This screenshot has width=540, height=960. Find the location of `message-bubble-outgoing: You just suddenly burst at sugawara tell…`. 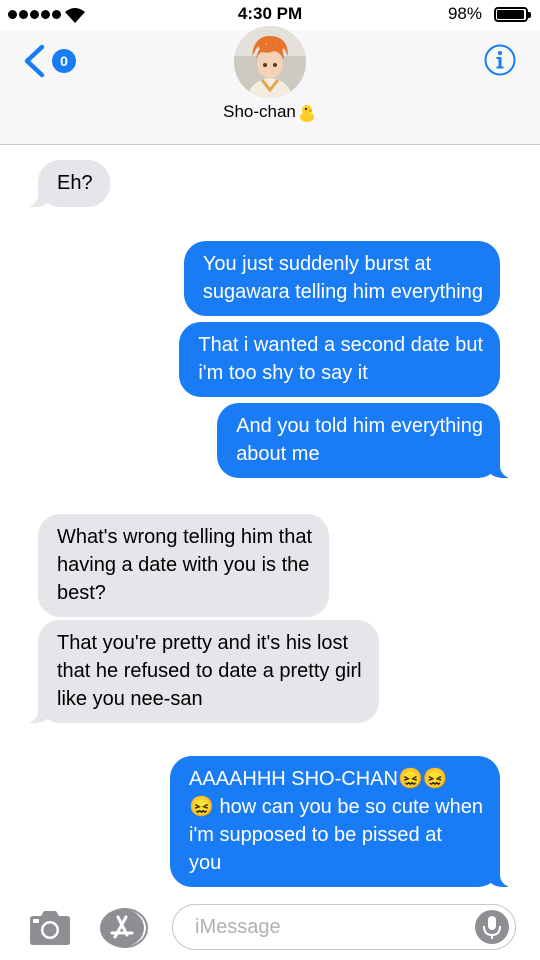

message-bubble-outgoing: You just suddenly burst at sugawara tell… is located at coordinates (341, 278).